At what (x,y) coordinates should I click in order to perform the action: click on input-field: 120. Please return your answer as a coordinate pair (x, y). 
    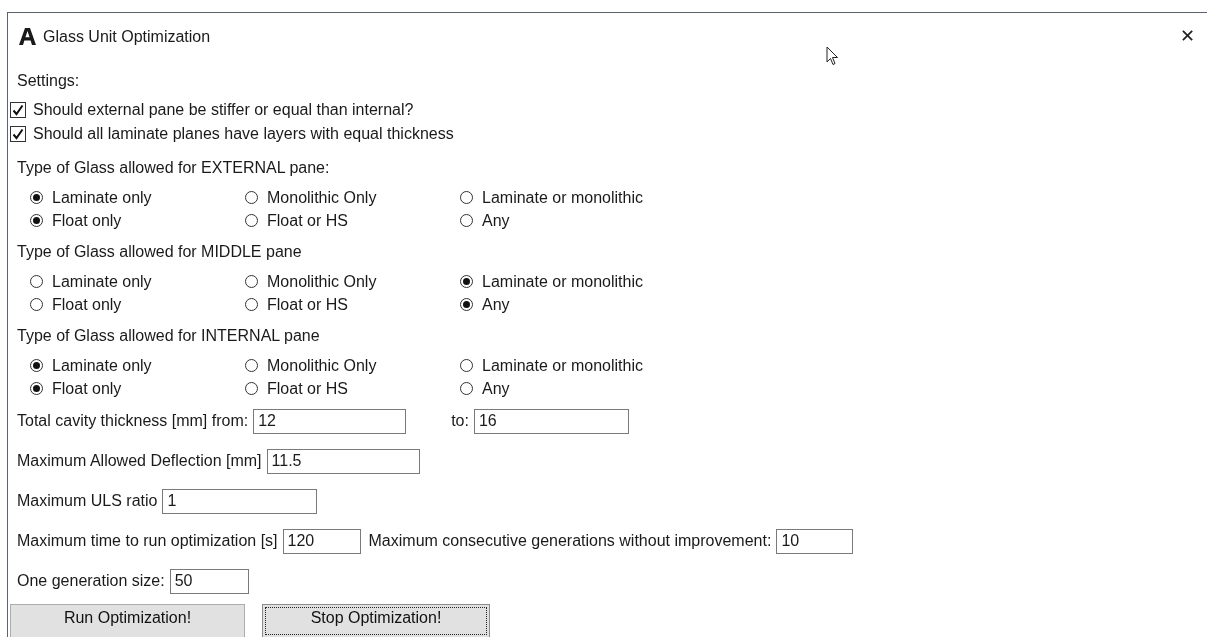
    Looking at the image, I should click on (321, 541).